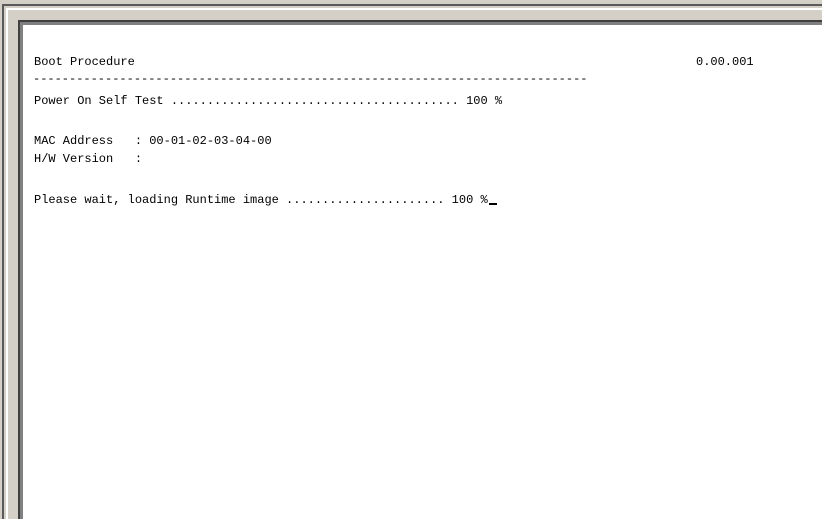 This screenshot has height=519, width=822. What do you see at coordinates (153, 141) in the screenshot?
I see `mac-address-line: MAC Address : 00-01-02-03-04-00` at bounding box center [153, 141].